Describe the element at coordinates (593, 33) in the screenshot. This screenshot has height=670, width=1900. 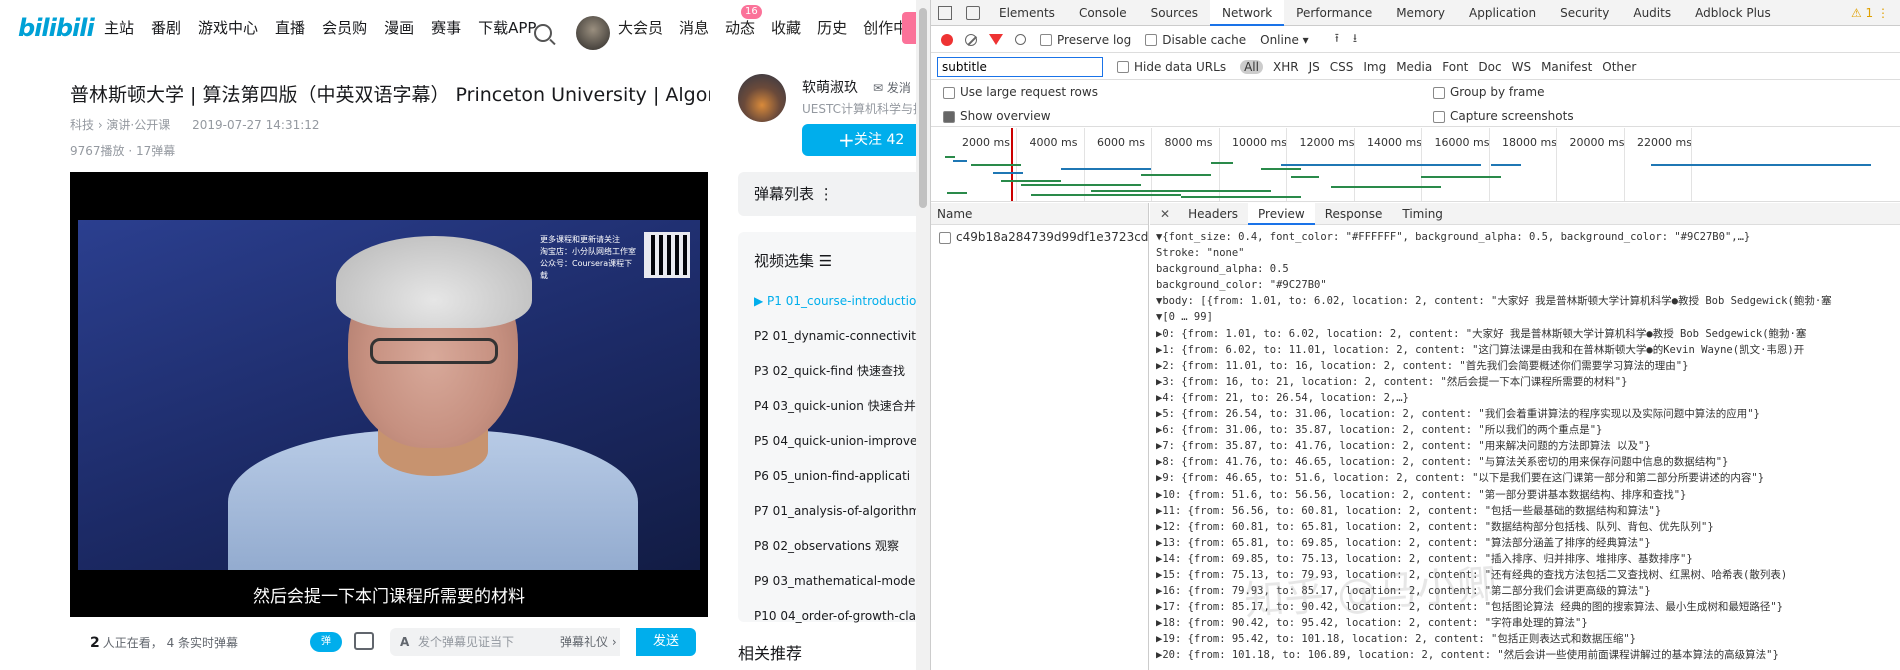
I see `user-avatar` at that location.